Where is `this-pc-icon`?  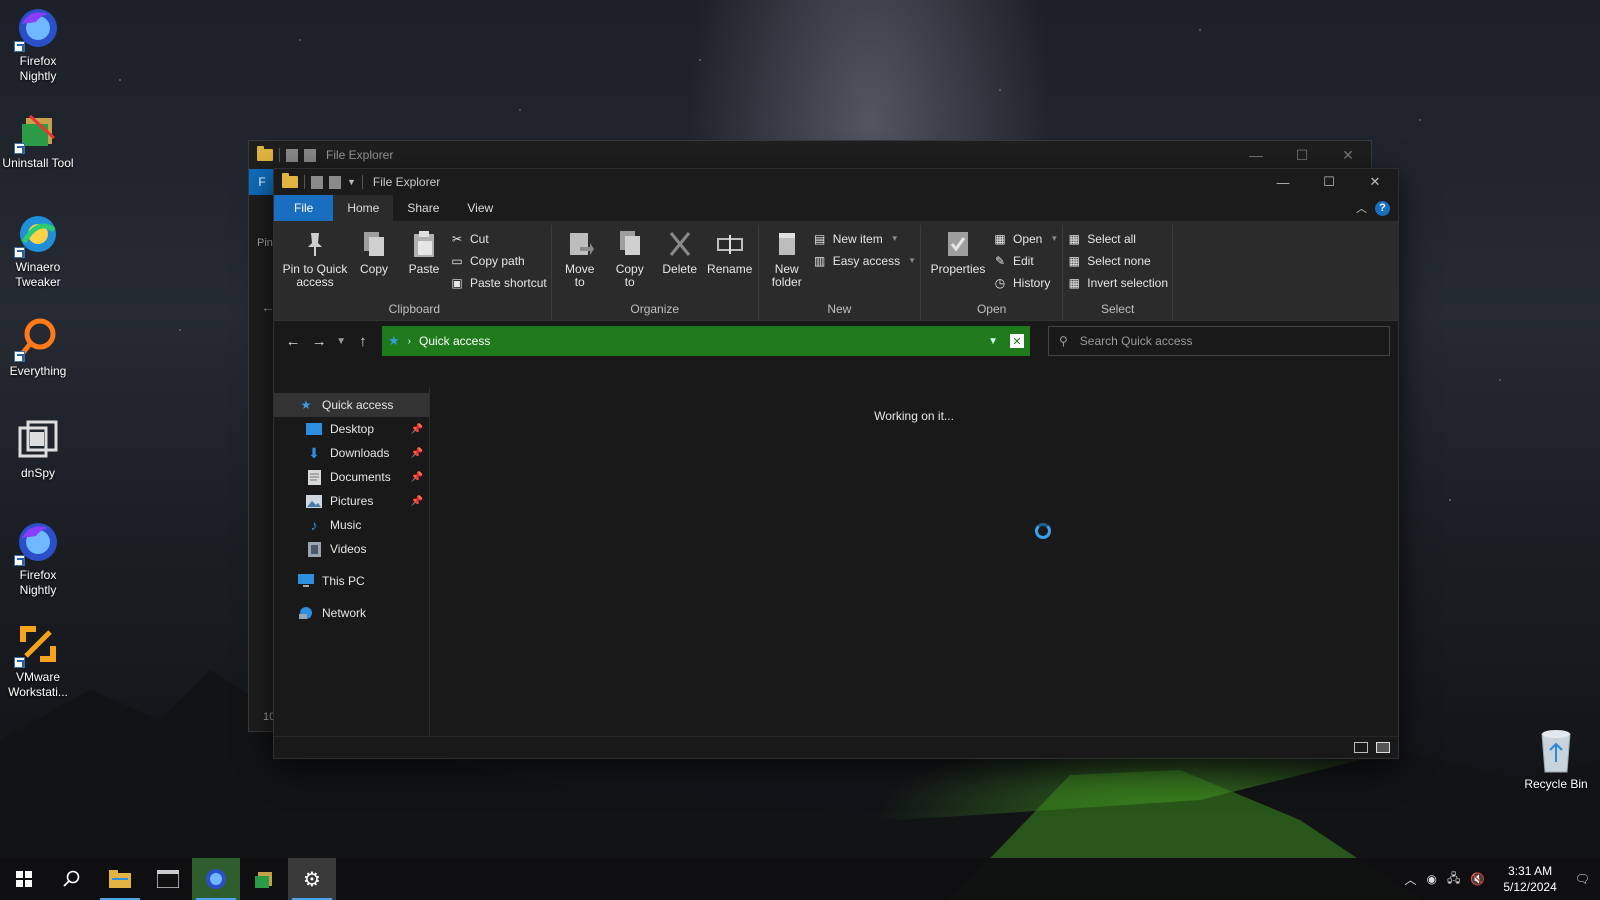 this-pc-icon is located at coordinates (306, 581).